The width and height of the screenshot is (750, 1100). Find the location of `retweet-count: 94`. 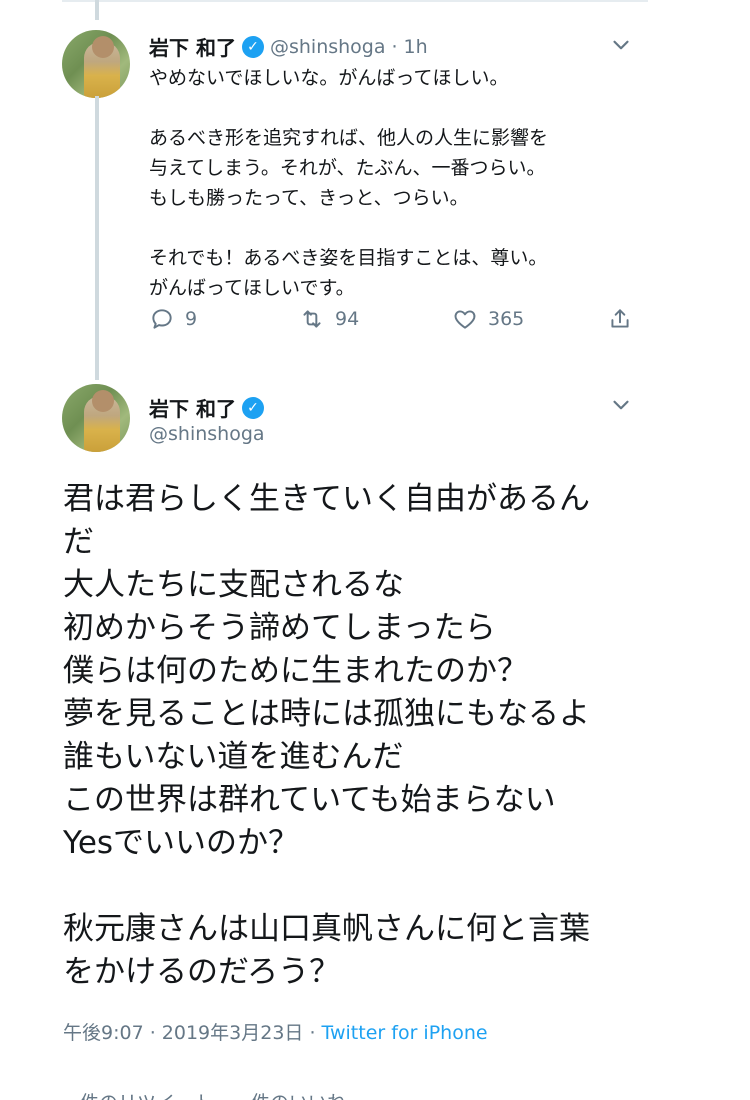

retweet-count: 94 is located at coordinates (347, 319).